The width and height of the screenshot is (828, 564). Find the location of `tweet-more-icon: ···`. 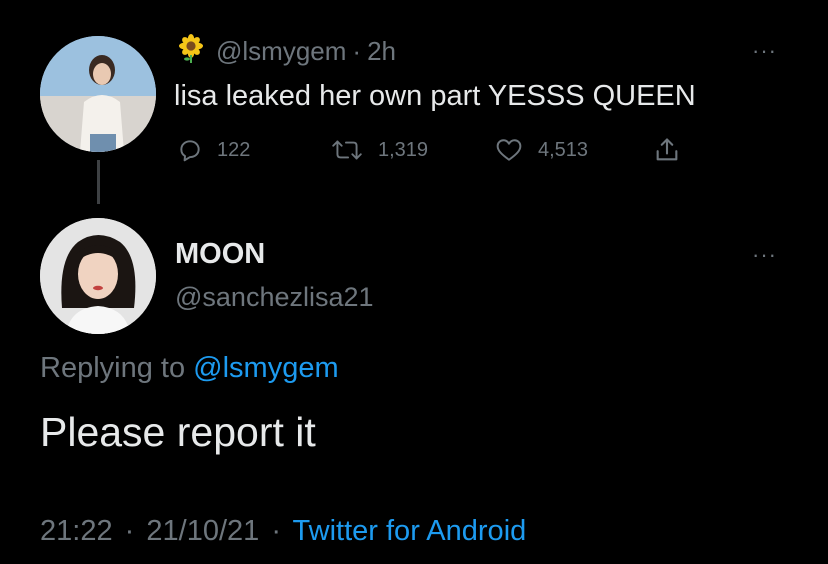

tweet-more-icon: ··· is located at coordinates (764, 51).